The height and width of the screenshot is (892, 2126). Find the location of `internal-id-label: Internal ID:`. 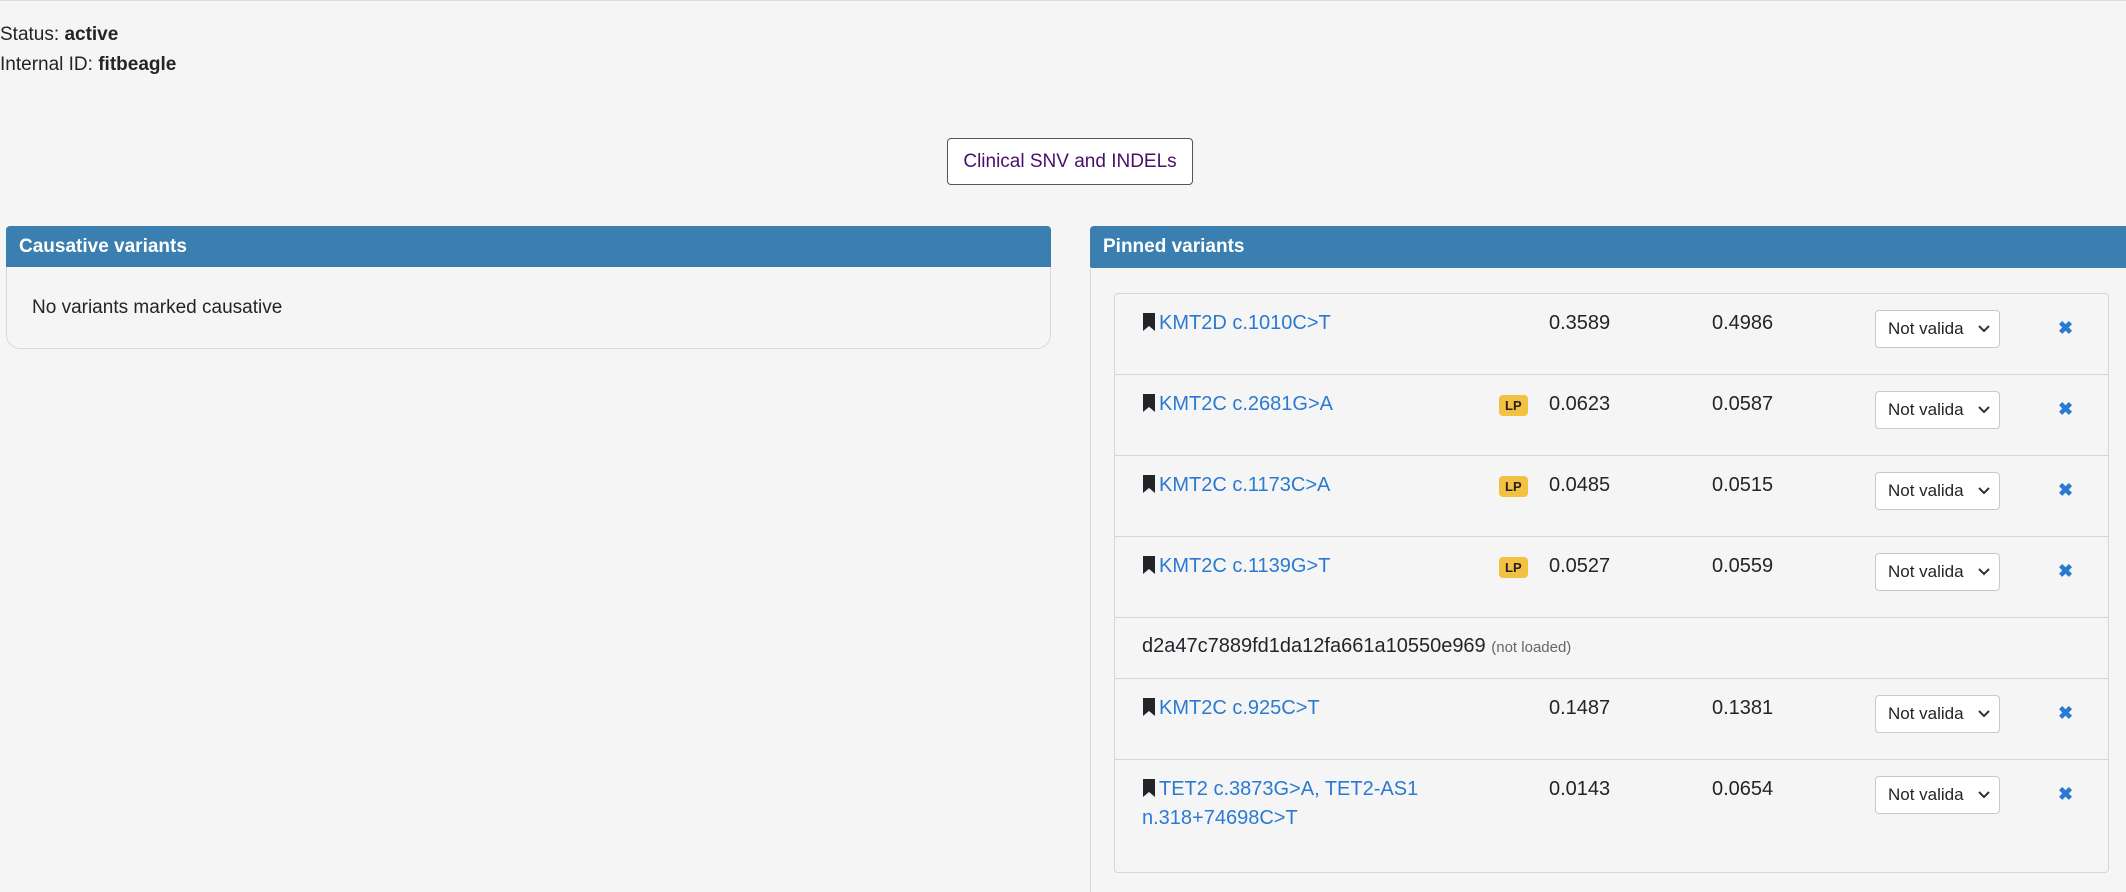

internal-id-label: Internal ID: is located at coordinates (46, 64).